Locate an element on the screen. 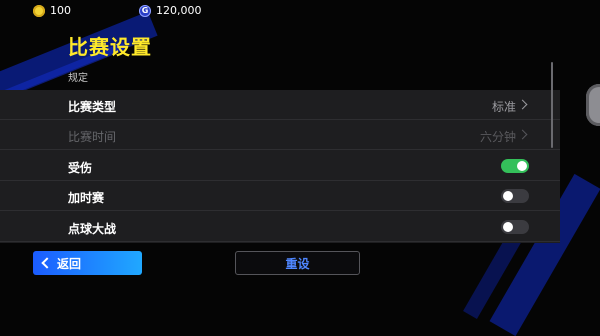 The width and height of the screenshot is (600, 336). gem-balance: G 120,000 is located at coordinates (170, 10).